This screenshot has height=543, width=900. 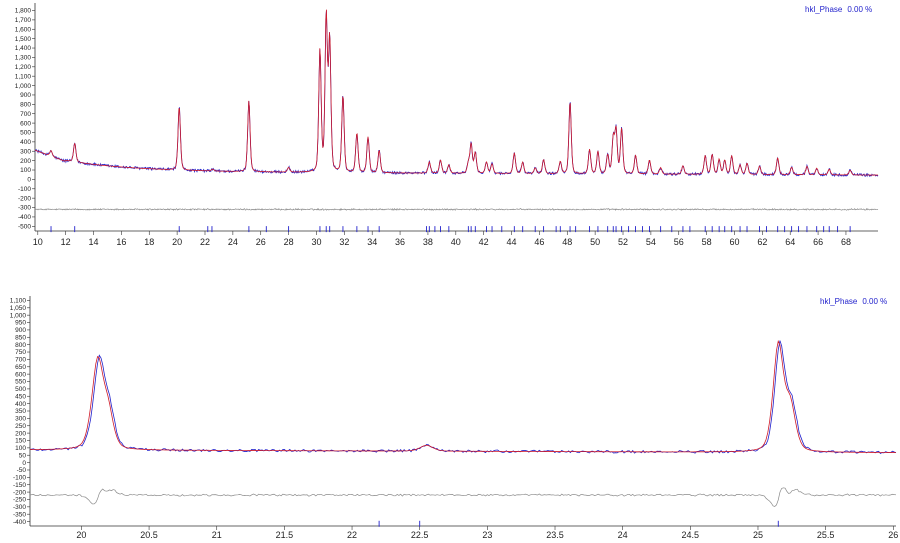 I want to click on x-tick-label: 62, so click(x=762, y=242).